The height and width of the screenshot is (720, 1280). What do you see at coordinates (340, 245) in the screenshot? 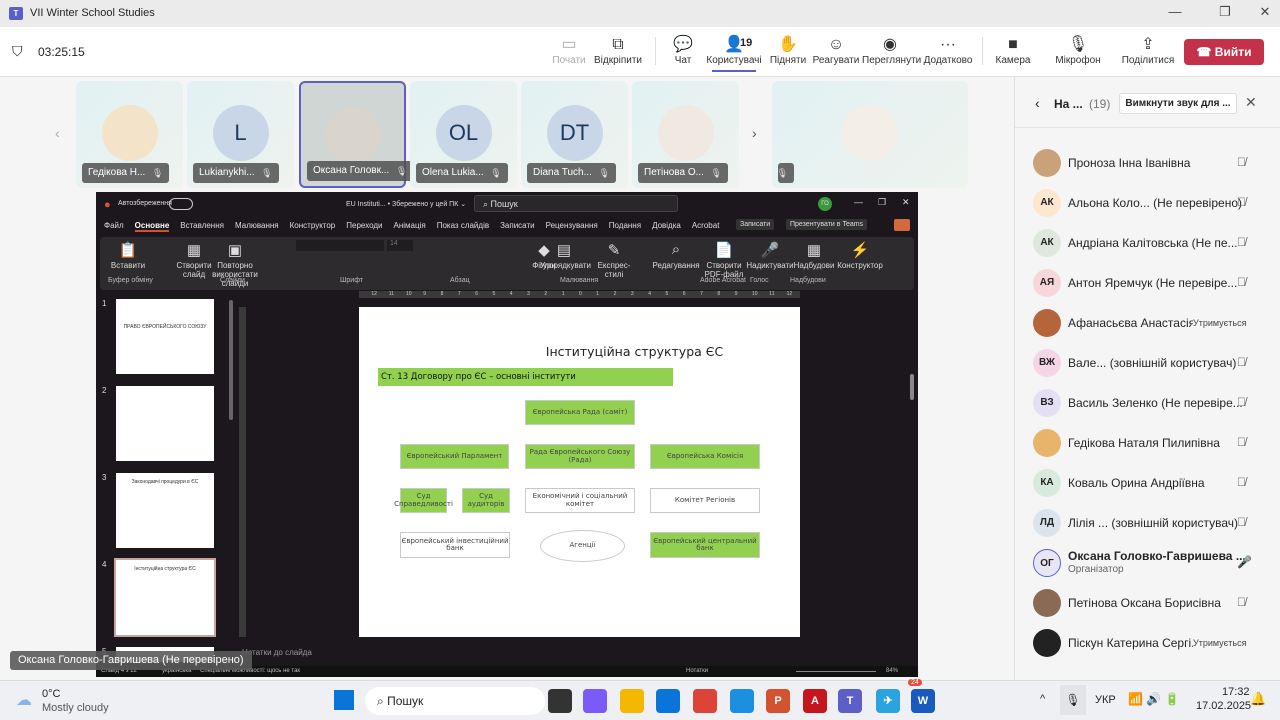
I see `font-name-select` at bounding box center [340, 245].